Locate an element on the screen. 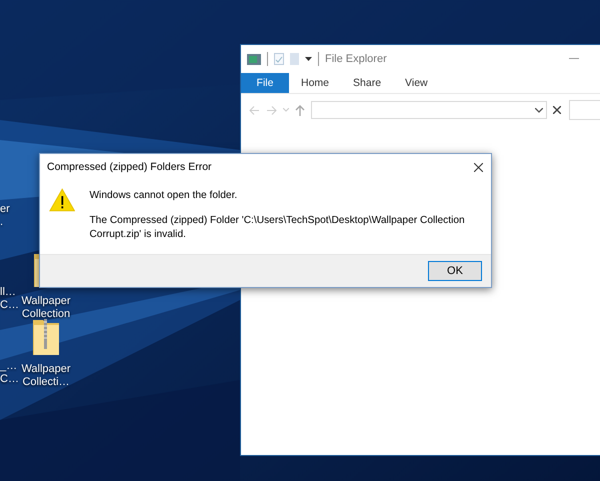 The width and height of the screenshot is (600, 481). ribbon-tab: File is located at coordinates (265, 83).